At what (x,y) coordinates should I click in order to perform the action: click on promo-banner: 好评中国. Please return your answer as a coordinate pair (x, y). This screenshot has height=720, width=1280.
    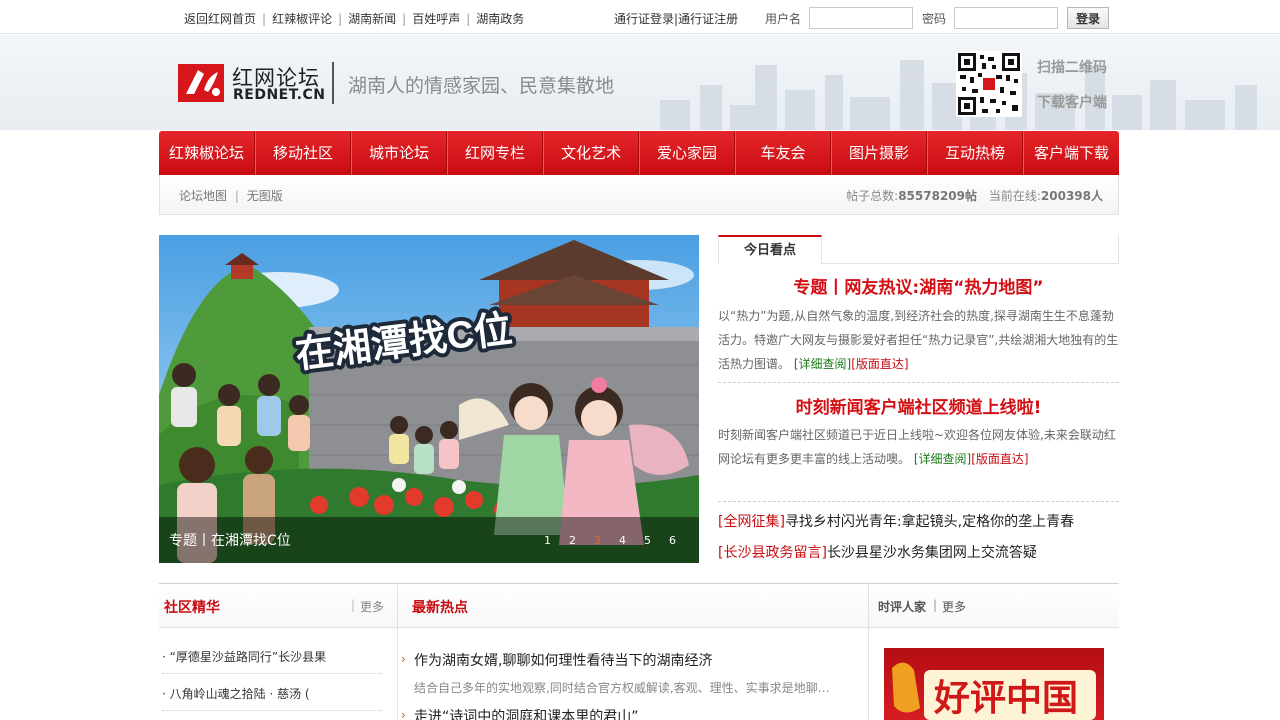
    Looking at the image, I should click on (994, 684).